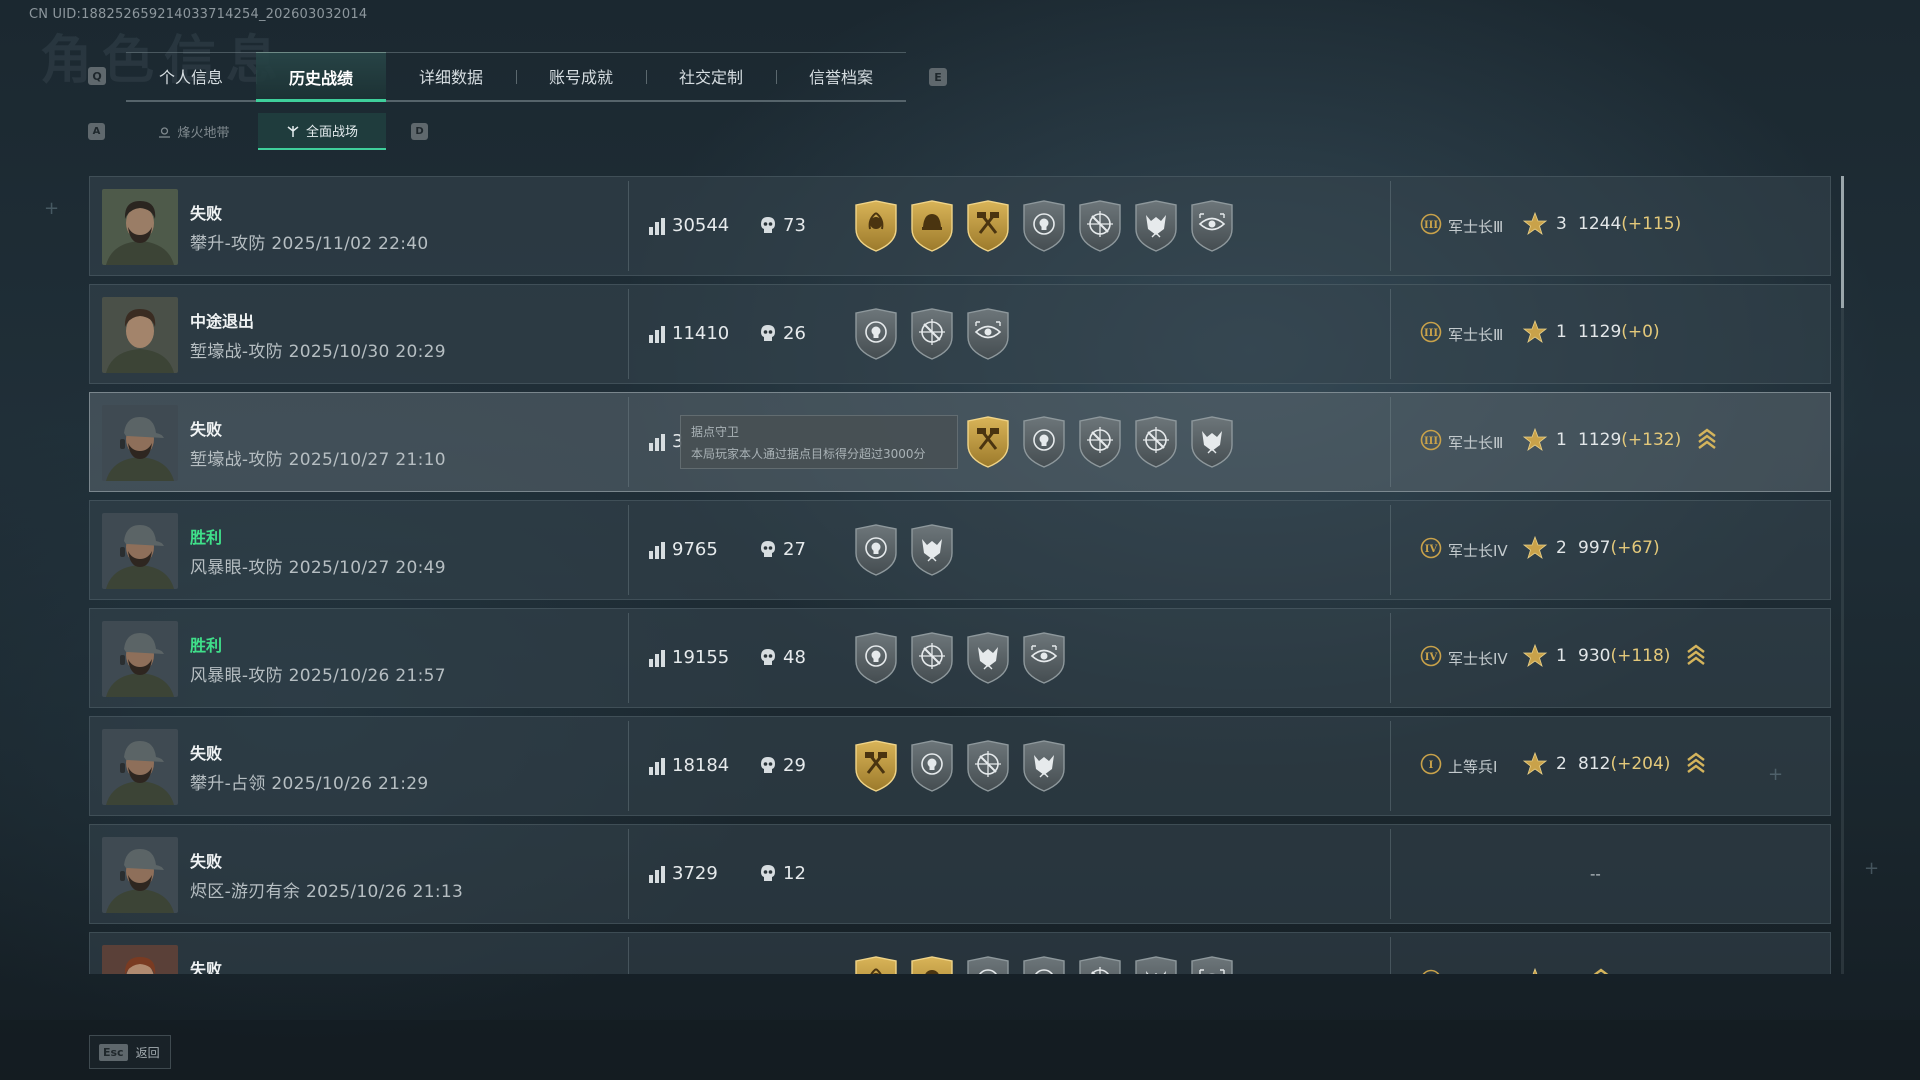 The width and height of the screenshot is (1920, 1080). What do you see at coordinates (581, 76) in the screenshot?
I see `tab-achievements: 账号成就` at bounding box center [581, 76].